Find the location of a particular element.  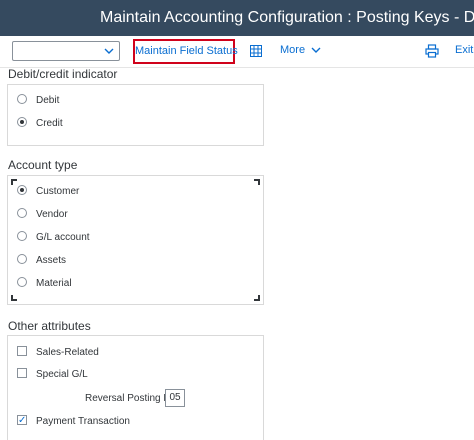

material-option: Material is located at coordinates (44, 284).